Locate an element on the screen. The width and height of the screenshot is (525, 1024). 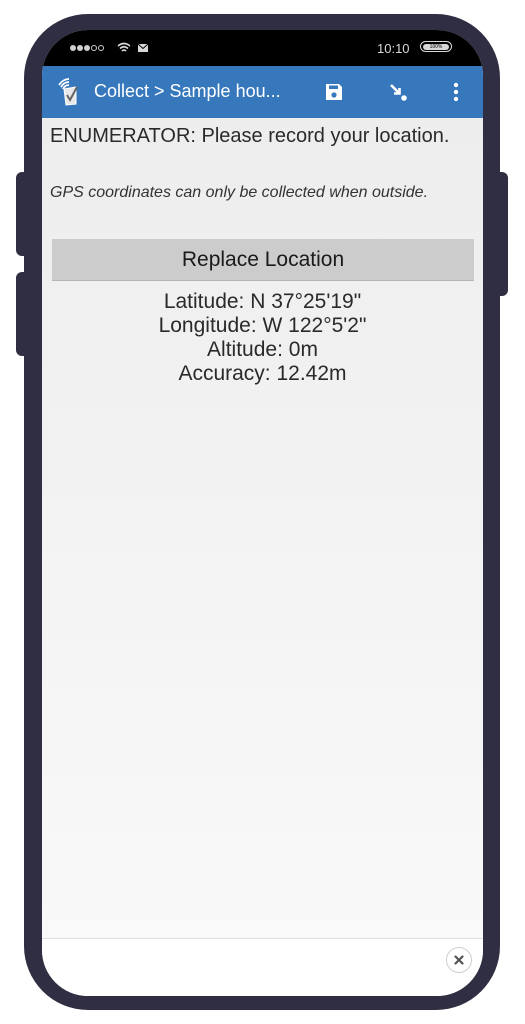
status-time: 10:10 is located at coordinates (393, 48).